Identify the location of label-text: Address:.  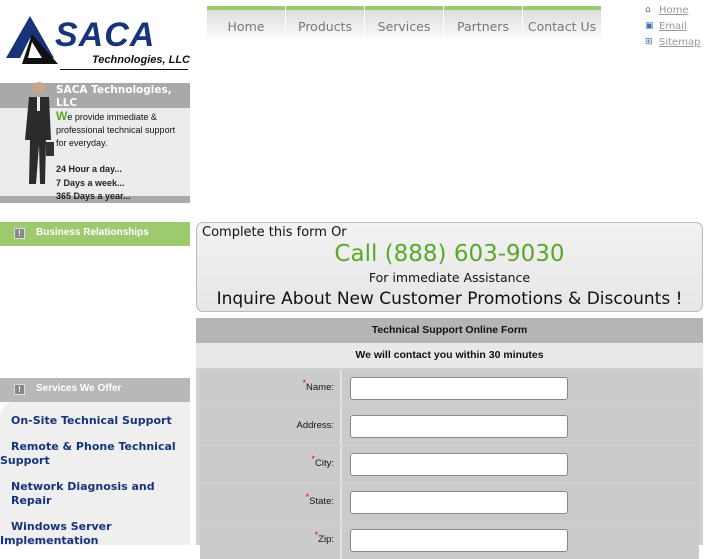
(315, 426).